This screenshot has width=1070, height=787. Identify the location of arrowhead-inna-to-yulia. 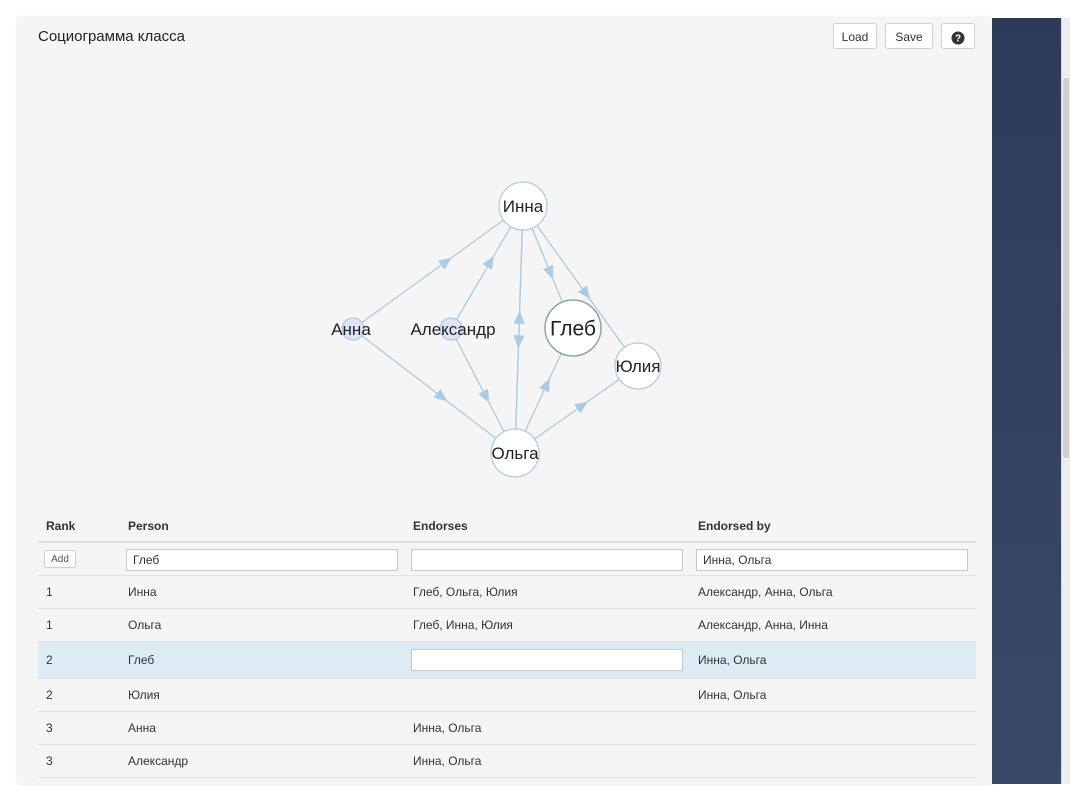
(584, 292).